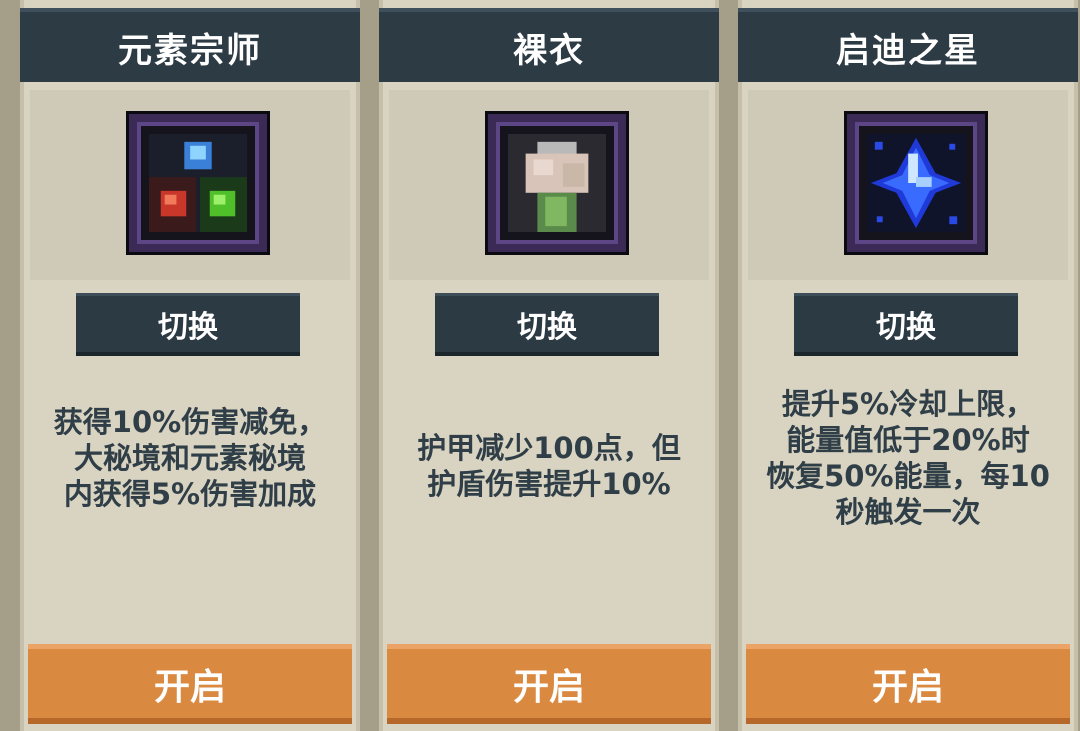 This screenshot has width=1080, height=731. What do you see at coordinates (549, 466) in the screenshot?
I see `card-description: 护甲减少100点，但 护盾伤害提升10%` at bounding box center [549, 466].